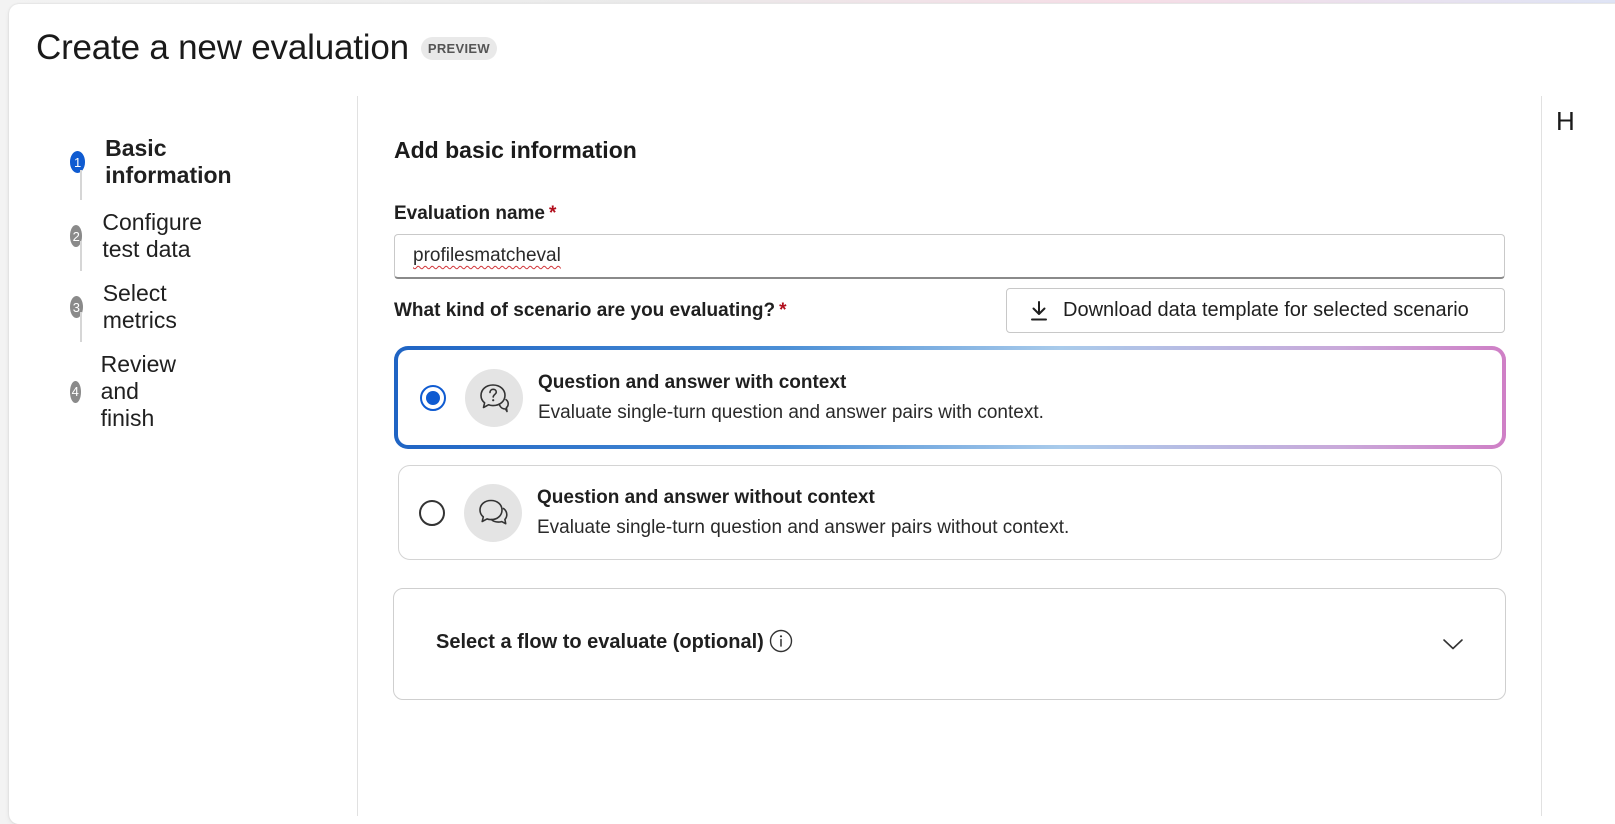 The height and width of the screenshot is (824, 1615). Describe the element at coordinates (706, 497) in the screenshot. I see `scenario-title: Question and answer without context` at that location.